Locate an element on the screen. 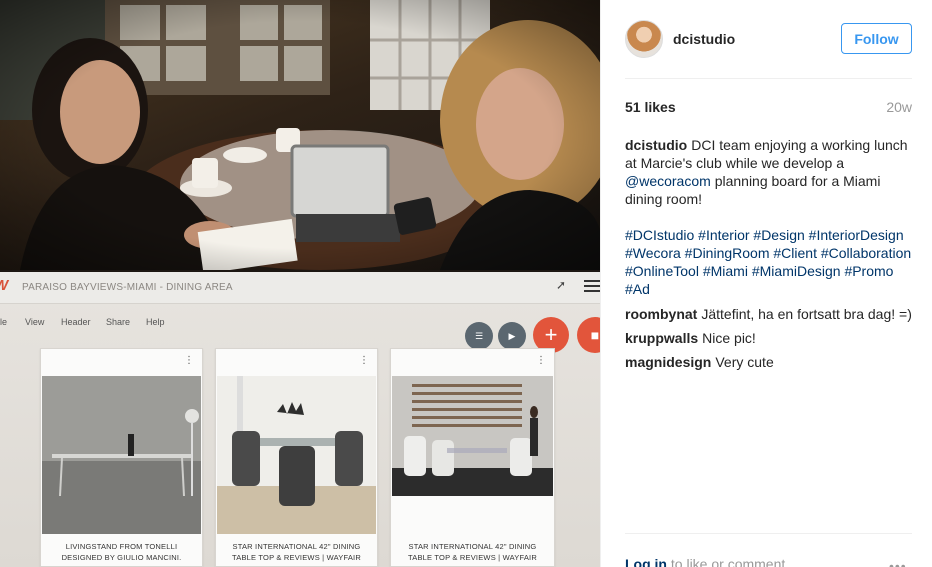  hashtag-link: #DCIstudio is located at coordinates (659, 235).